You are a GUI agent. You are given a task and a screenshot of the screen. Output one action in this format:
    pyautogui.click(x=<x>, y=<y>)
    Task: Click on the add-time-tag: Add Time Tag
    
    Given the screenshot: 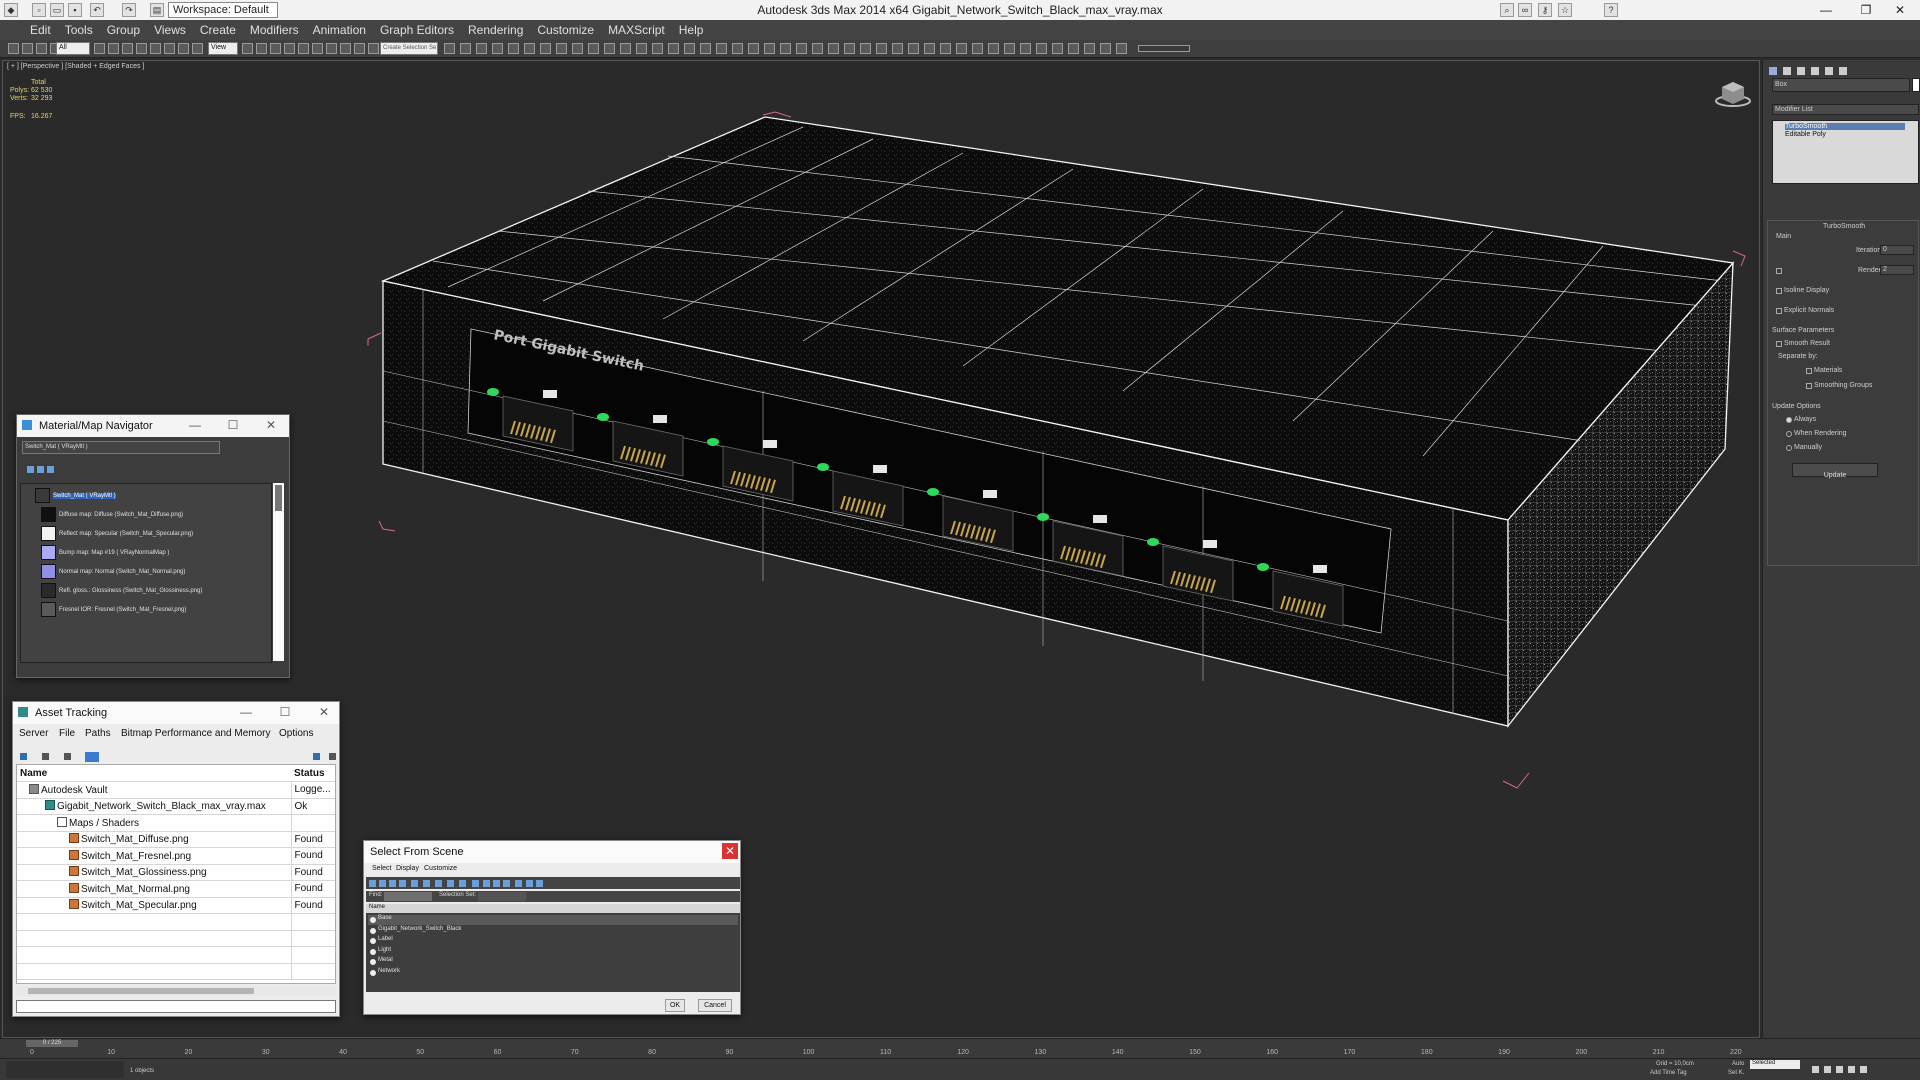 What is the action you would take?
    pyautogui.click(x=1668, y=1073)
    